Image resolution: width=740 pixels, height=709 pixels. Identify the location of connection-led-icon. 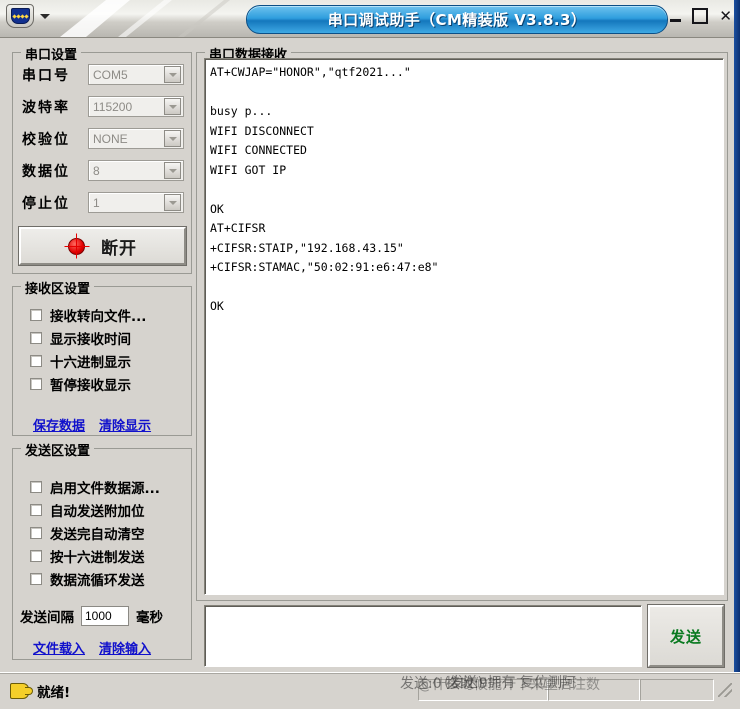
(76, 244).